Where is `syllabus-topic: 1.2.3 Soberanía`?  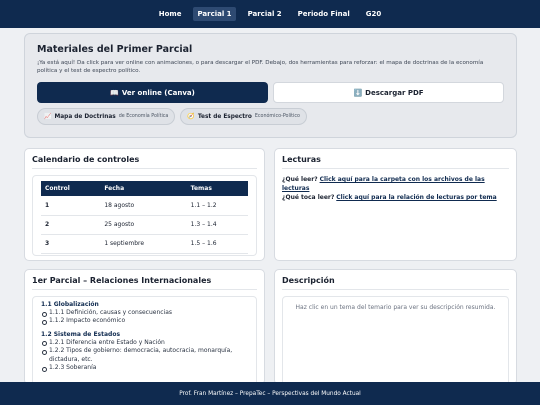 syllabus-topic: 1.2.3 Soberanía is located at coordinates (144, 368).